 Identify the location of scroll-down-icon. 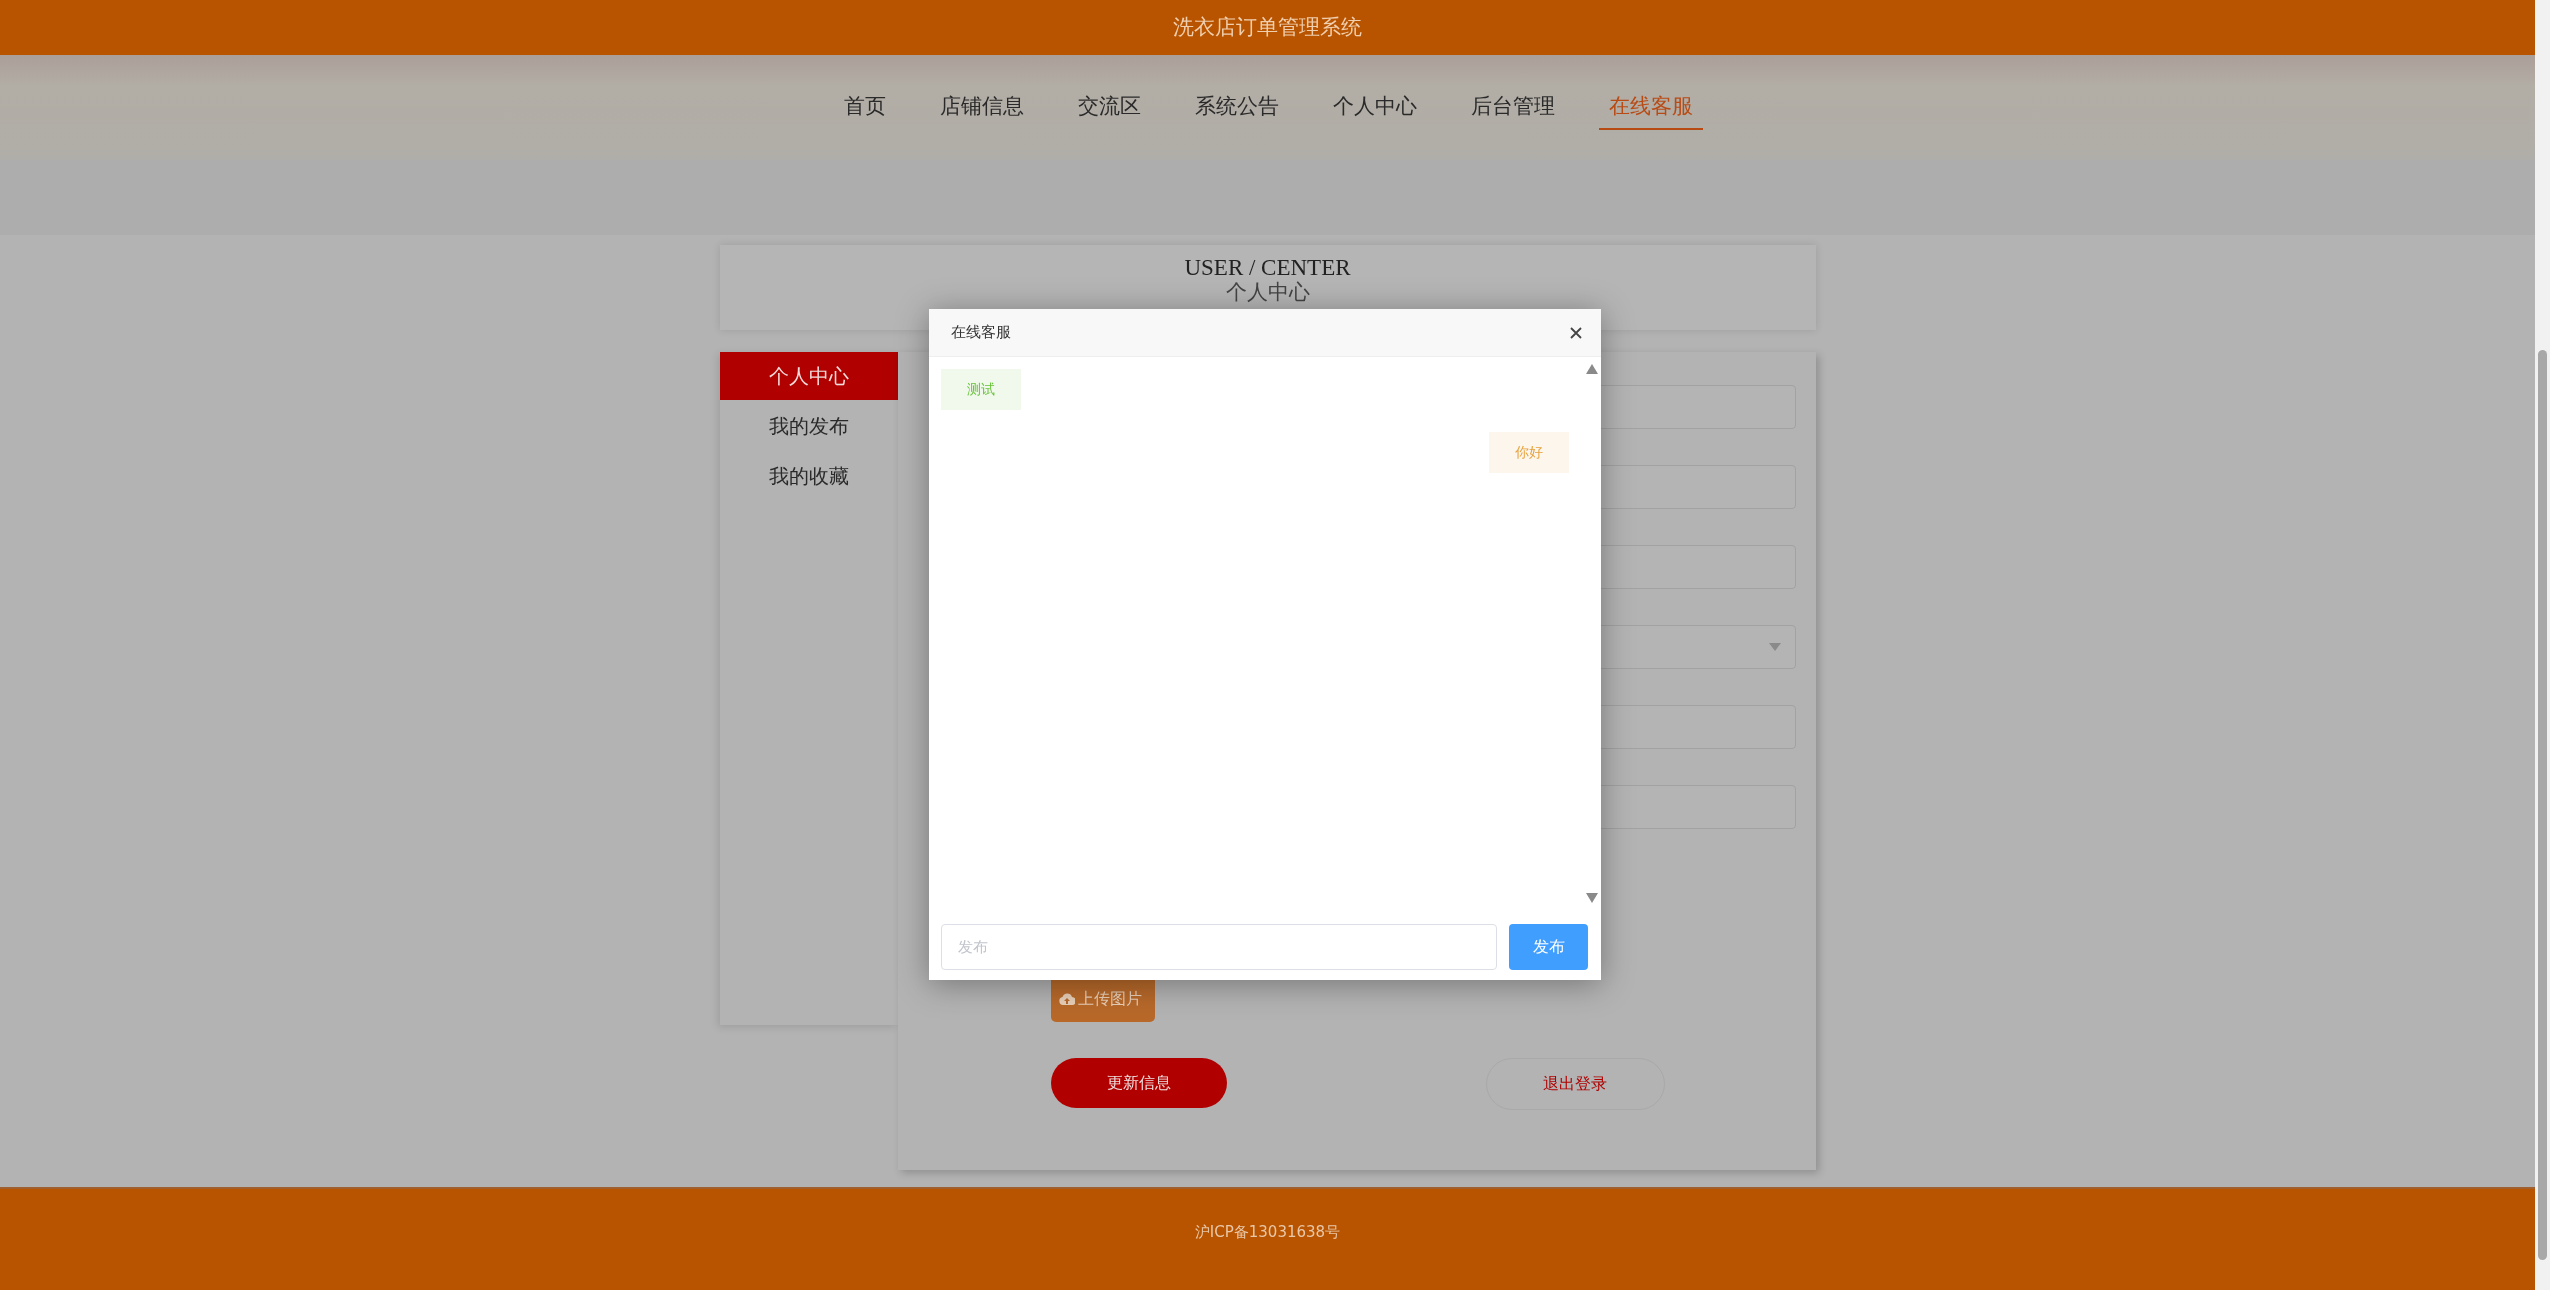
(1592, 898).